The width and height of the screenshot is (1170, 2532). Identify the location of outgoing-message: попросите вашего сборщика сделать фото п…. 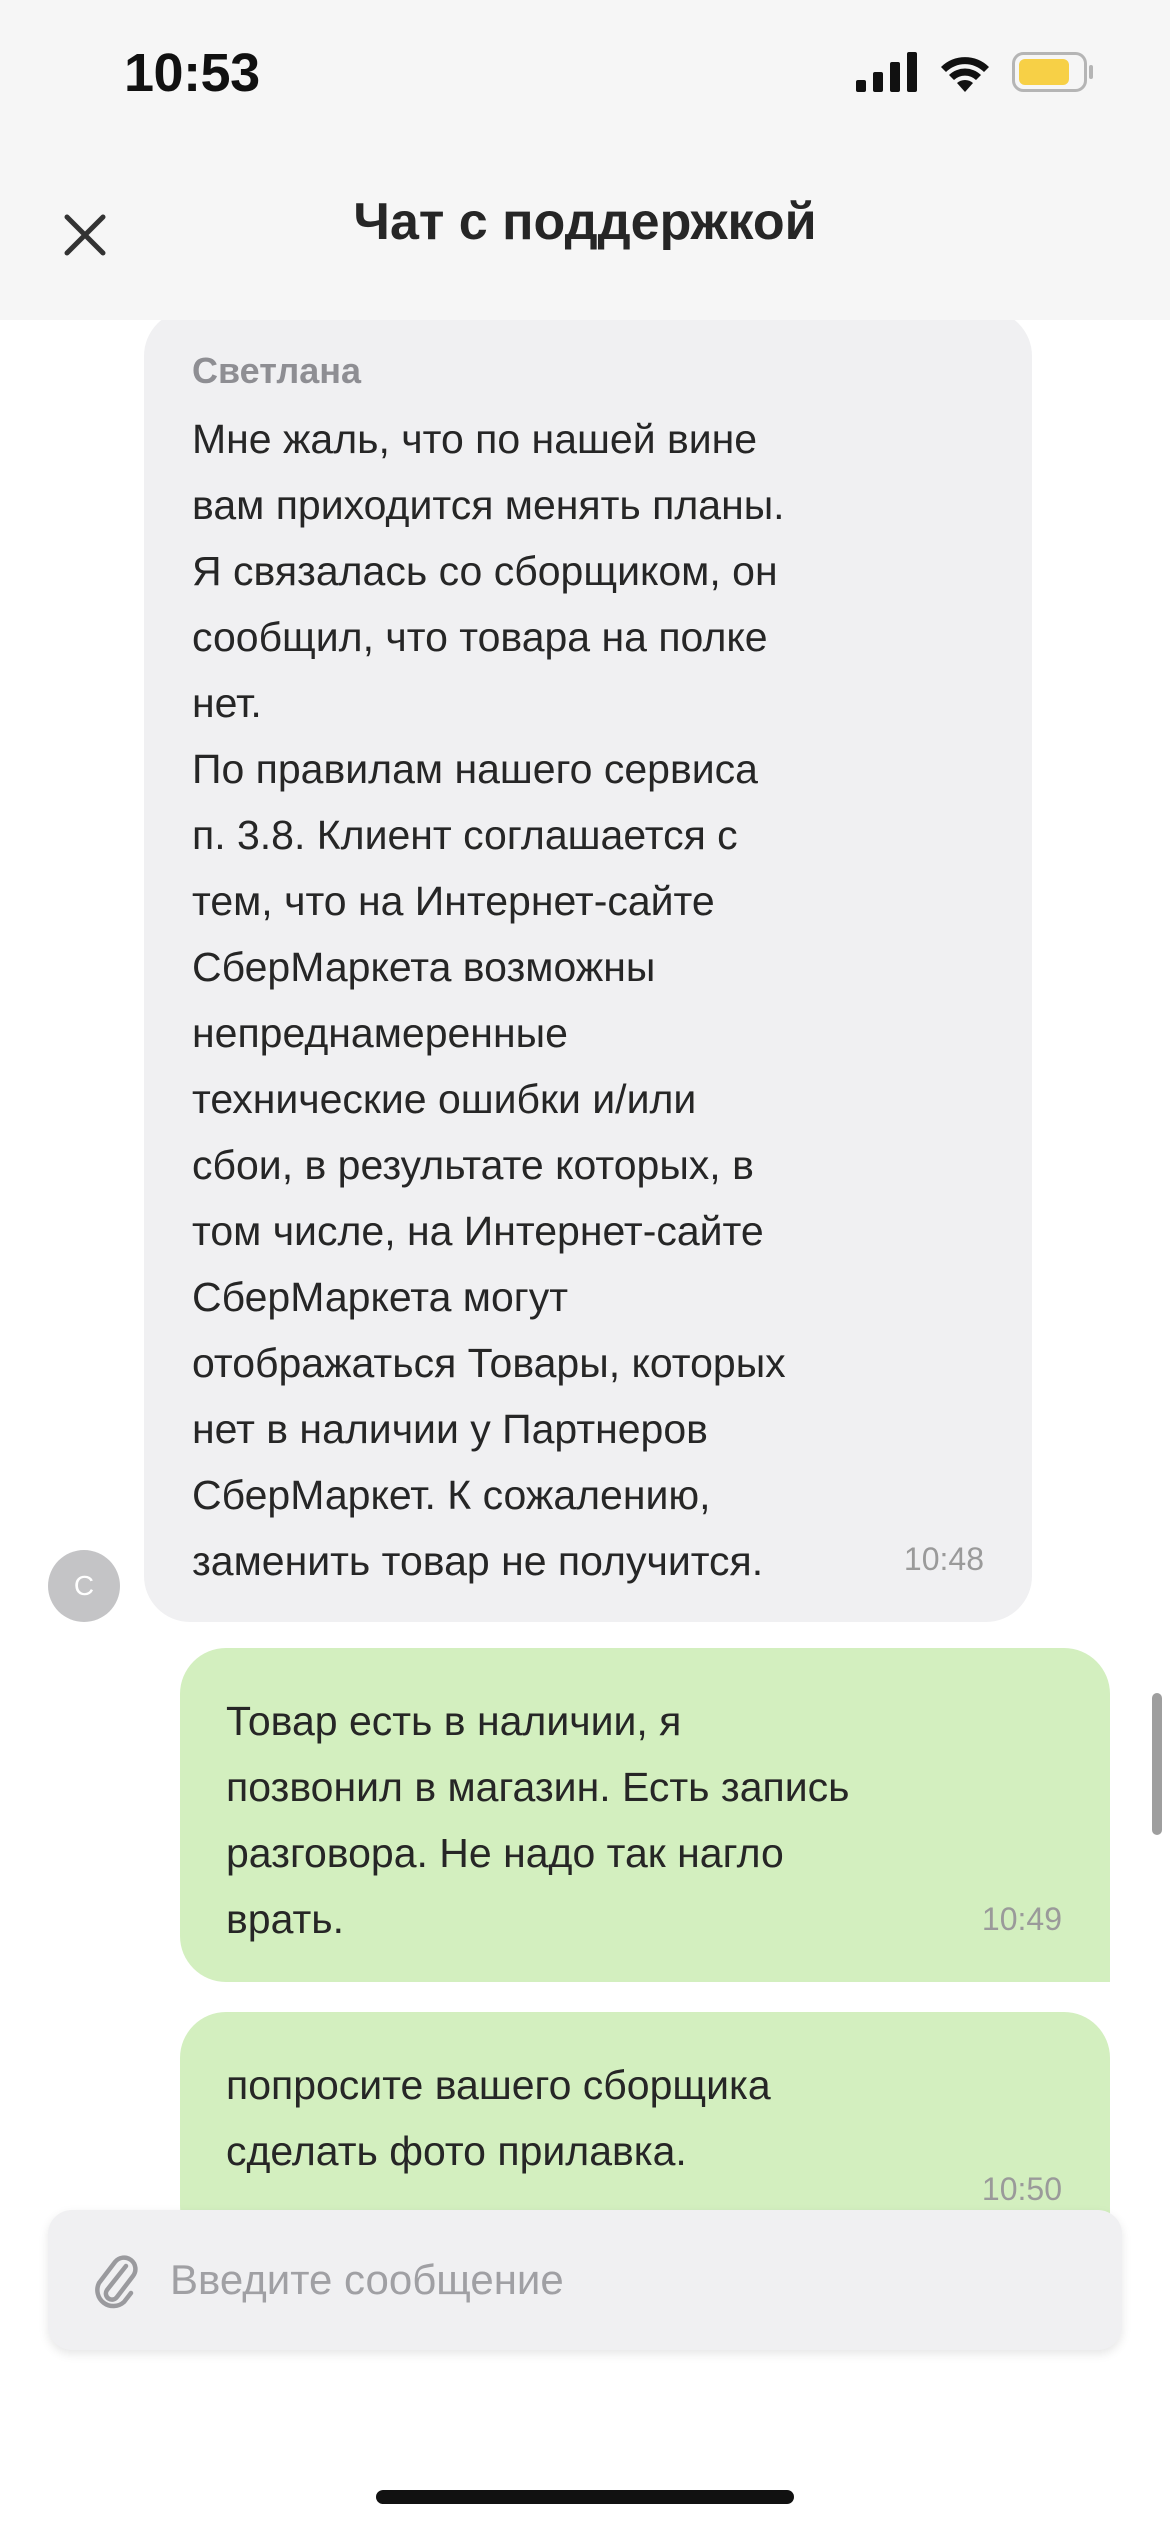
(645, 2113).